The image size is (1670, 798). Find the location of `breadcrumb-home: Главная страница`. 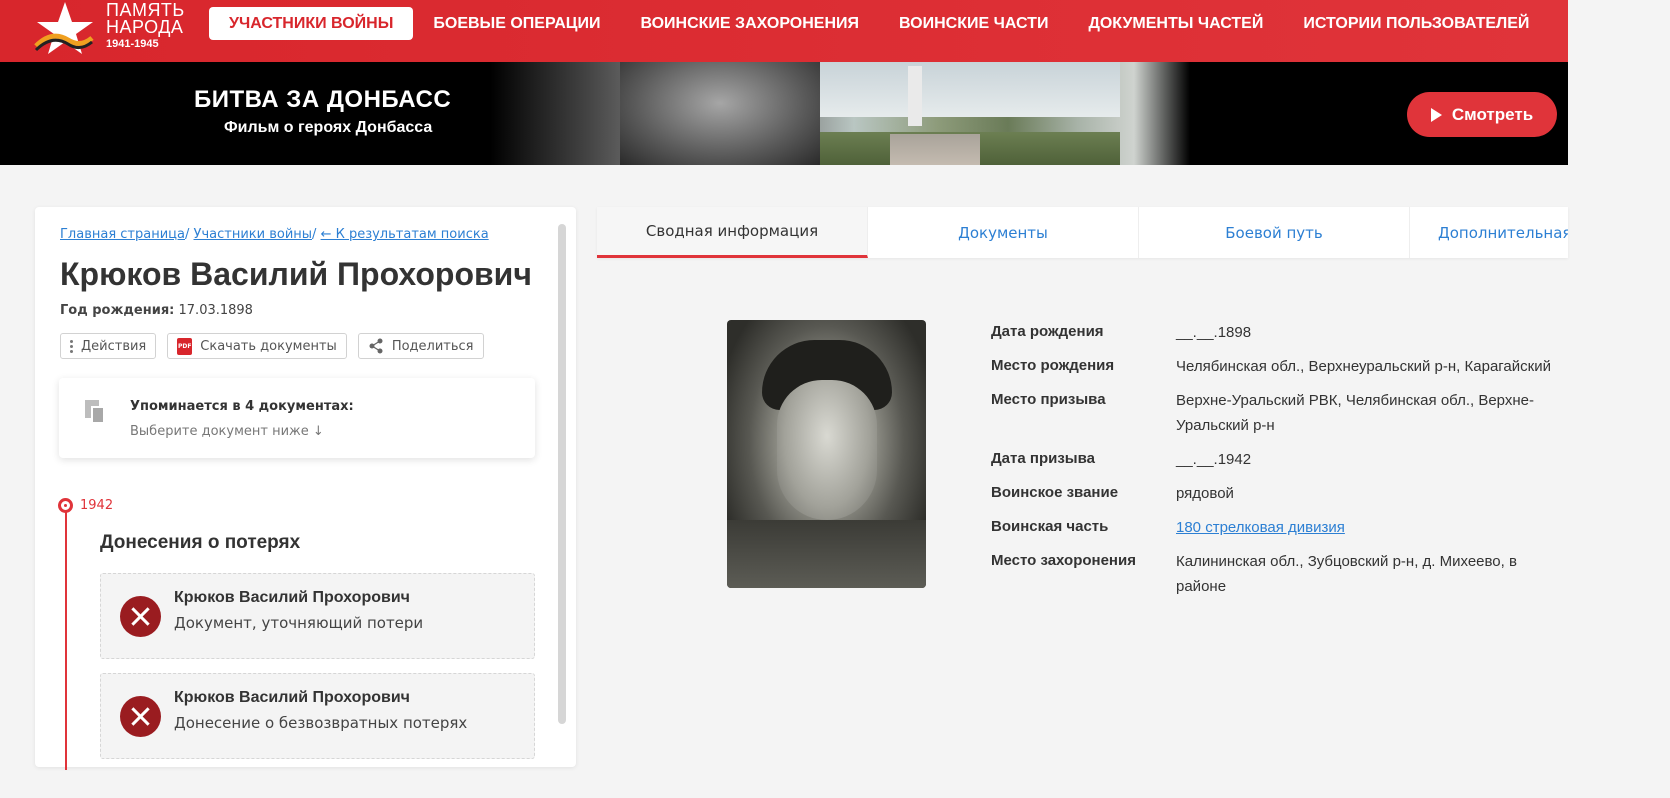

breadcrumb-home: Главная страница is located at coordinates (122, 234).